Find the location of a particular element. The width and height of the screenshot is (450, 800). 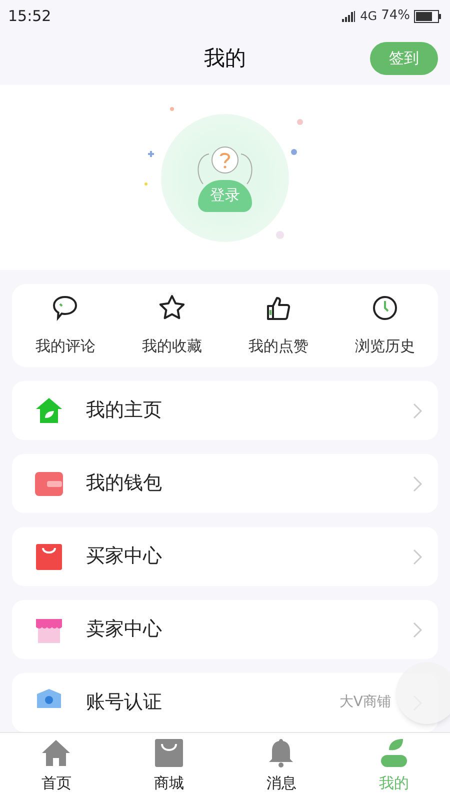

person-icon is located at coordinates (393, 753).